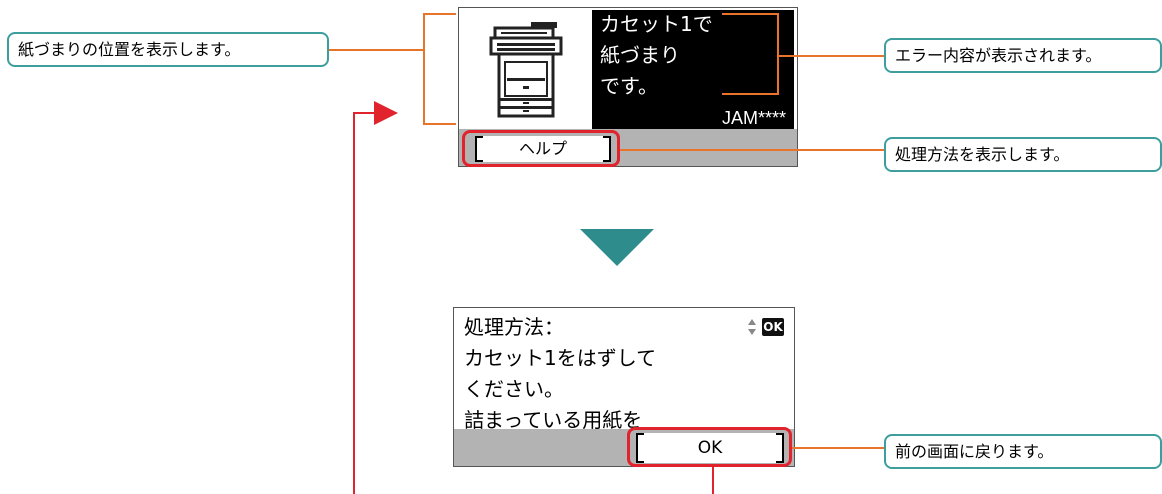  Describe the element at coordinates (386, 113) in the screenshot. I see `return-arrow-head` at that location.